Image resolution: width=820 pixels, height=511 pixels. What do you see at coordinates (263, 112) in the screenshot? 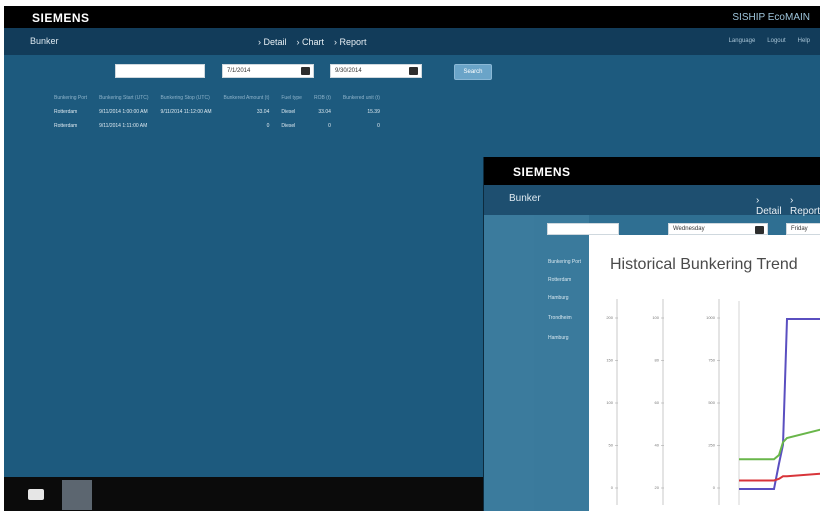
I see `cell-amount: 33.04` at bounding box center [263, 112].